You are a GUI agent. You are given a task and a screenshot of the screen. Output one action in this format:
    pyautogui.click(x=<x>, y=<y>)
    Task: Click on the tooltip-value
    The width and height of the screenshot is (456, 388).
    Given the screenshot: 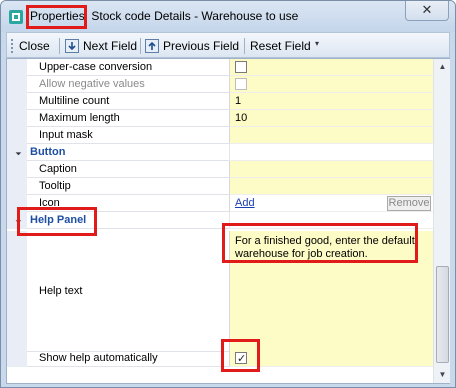 What is the action you would take?
    pyautogui.click(x=331, y=186)
    